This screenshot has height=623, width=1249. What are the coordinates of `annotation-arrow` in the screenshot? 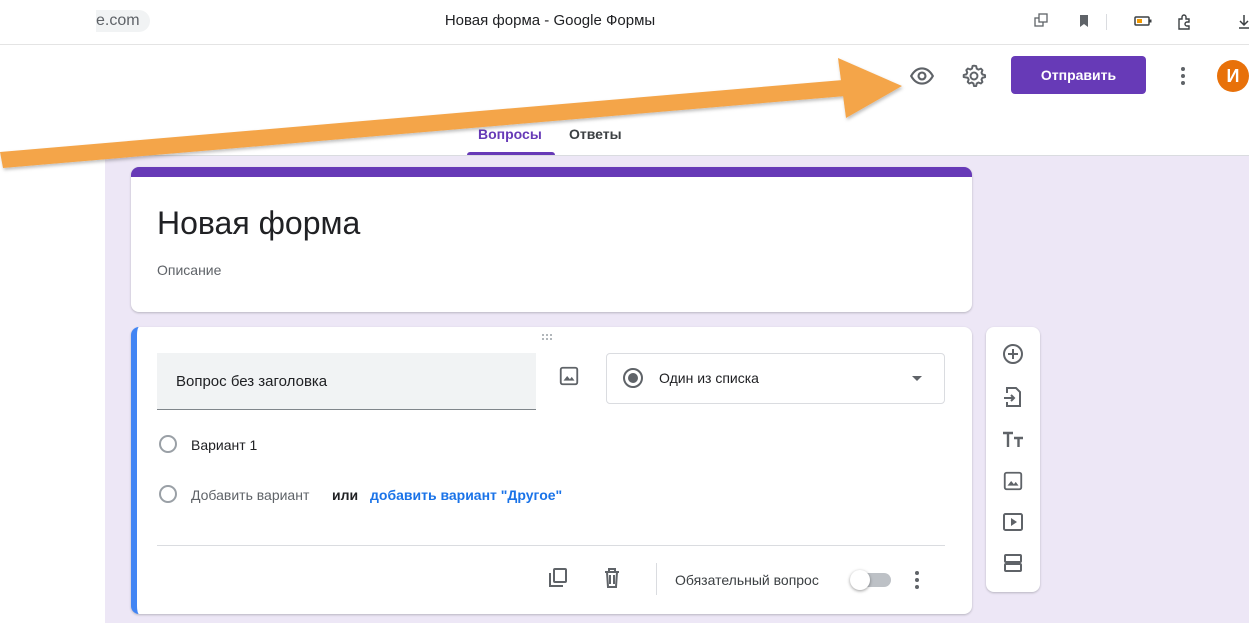 It's located at (451, 113).